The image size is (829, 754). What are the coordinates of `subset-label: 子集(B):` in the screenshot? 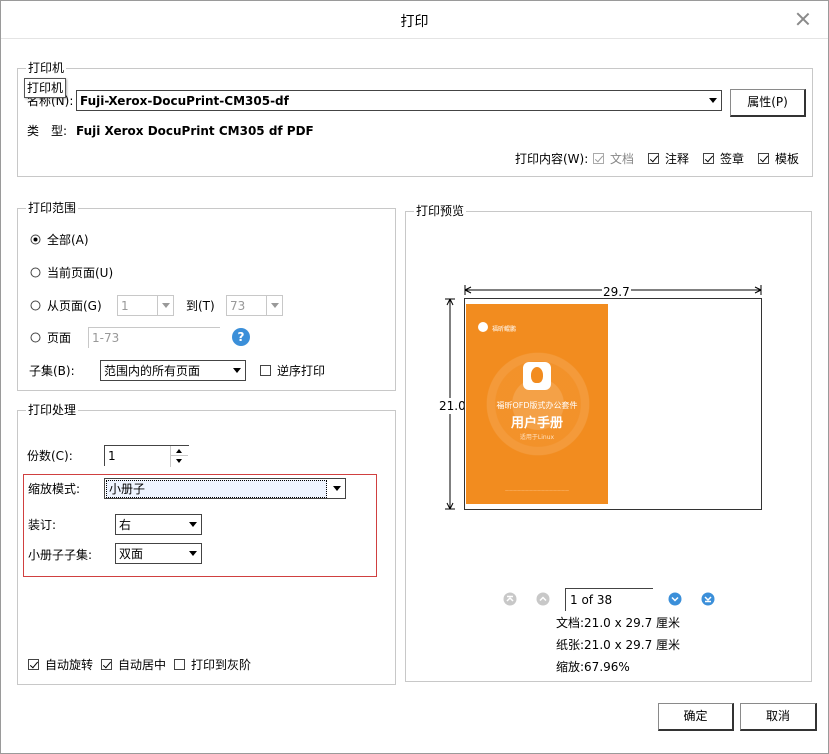 It's located at (52, 371).